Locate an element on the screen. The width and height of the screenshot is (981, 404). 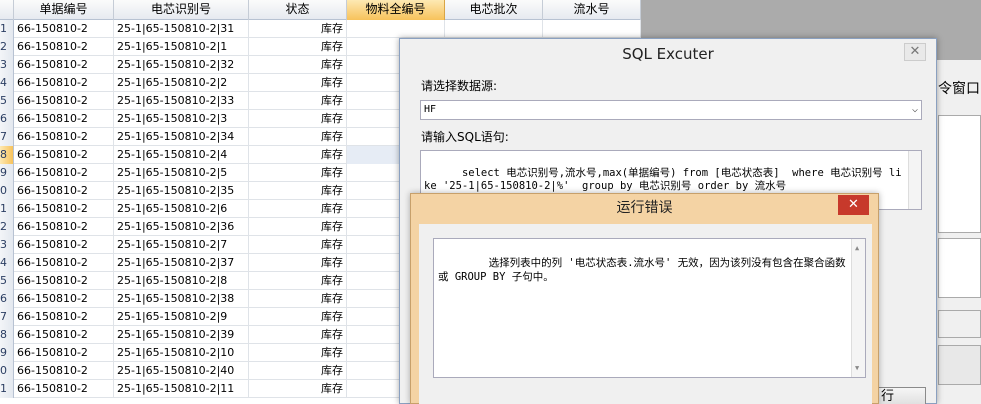
table-row: 1 66-150810-2 25-1|65-150810-2|31 库存 is located at coordinates (320, 29).